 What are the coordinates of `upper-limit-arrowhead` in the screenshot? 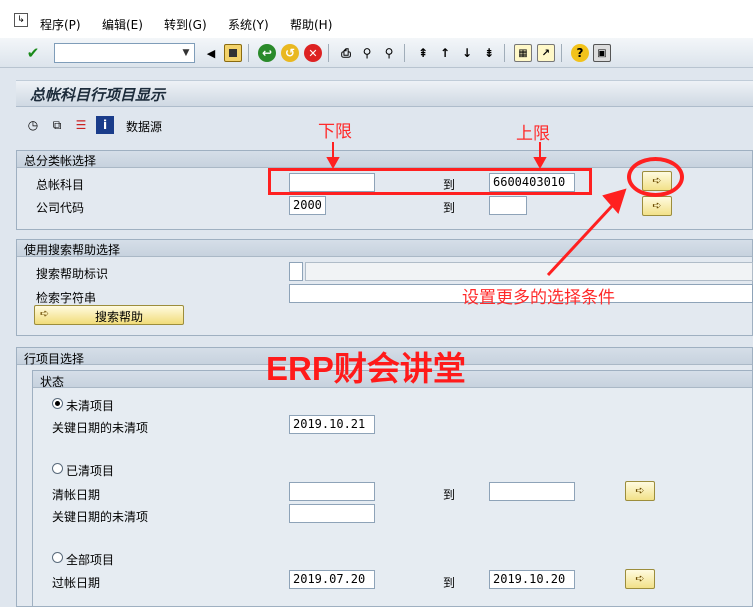 It's located at (540, 163).